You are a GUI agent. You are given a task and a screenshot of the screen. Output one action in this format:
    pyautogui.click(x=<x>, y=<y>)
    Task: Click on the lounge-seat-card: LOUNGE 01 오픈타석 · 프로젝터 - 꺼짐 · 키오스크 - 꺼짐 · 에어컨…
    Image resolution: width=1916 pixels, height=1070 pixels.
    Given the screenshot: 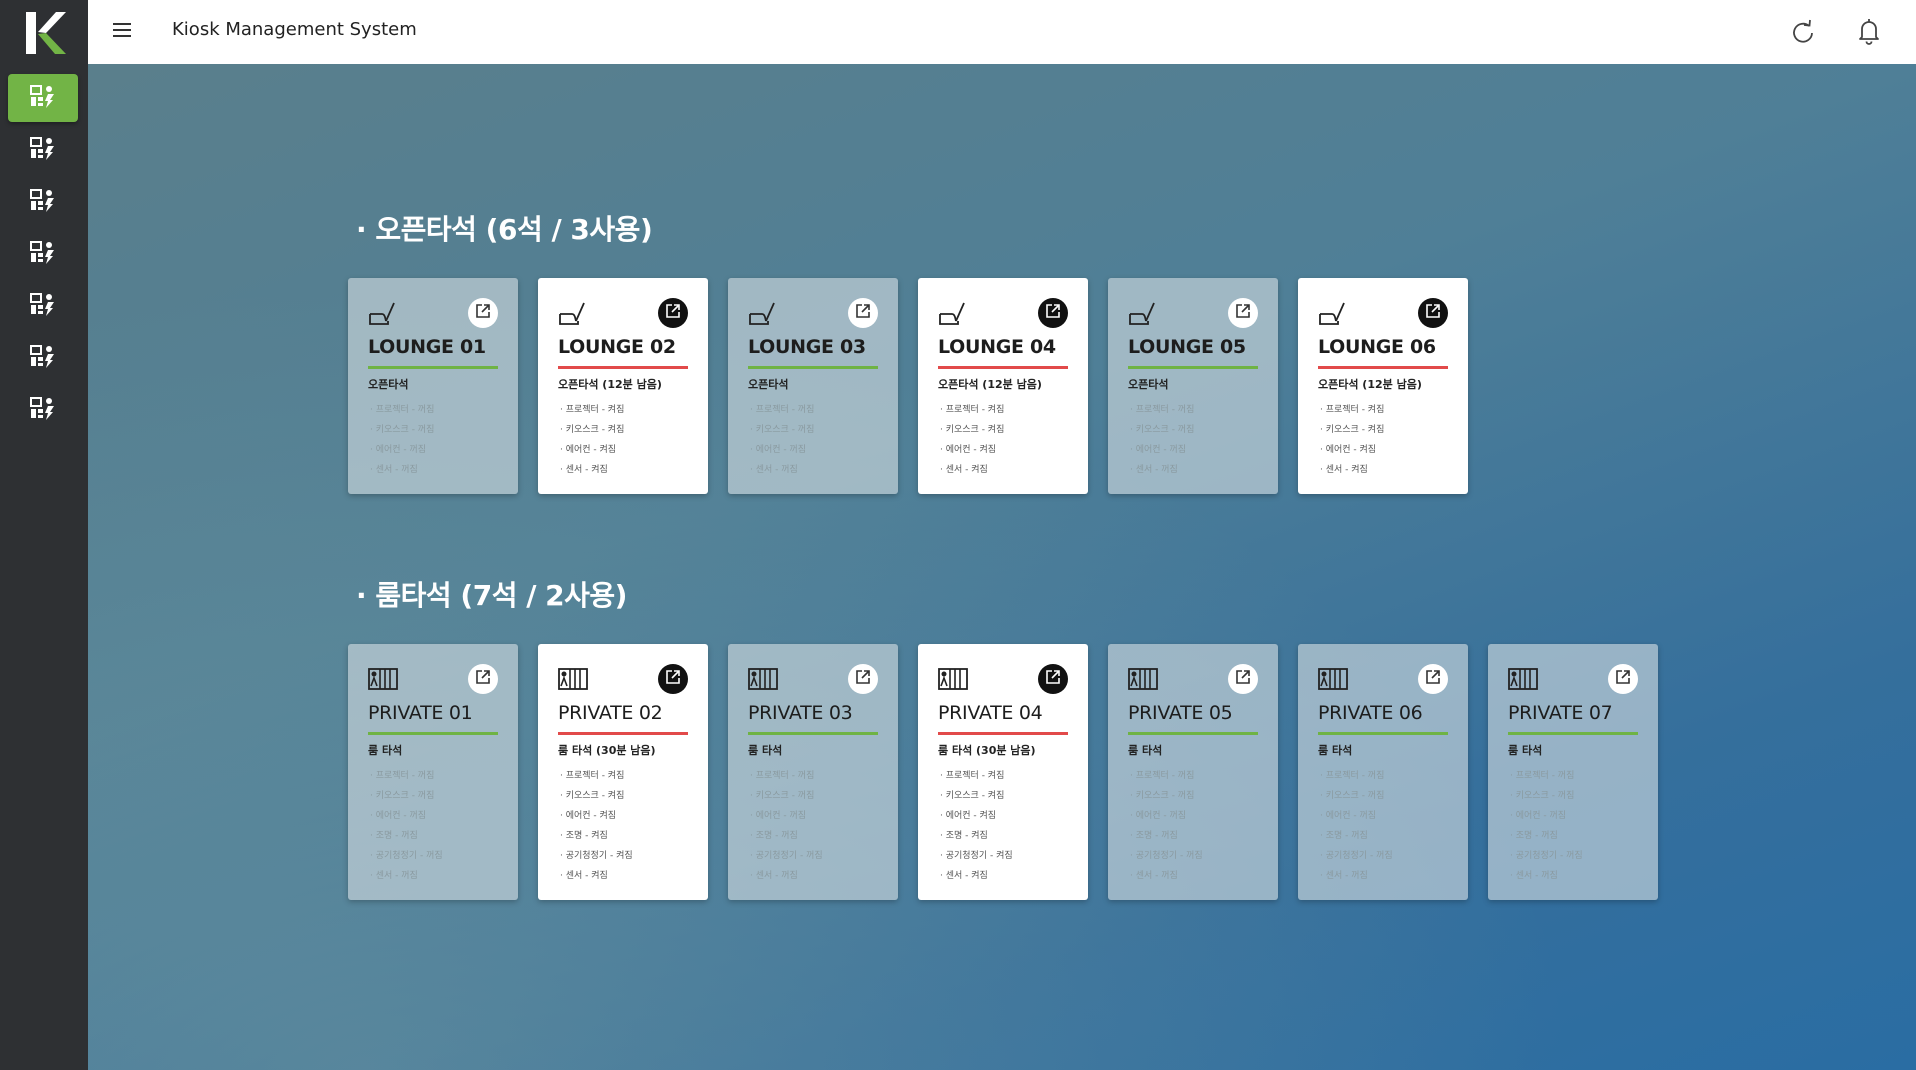 What is the action you would take?
    pyautogui.click(x=433, y=386)
    